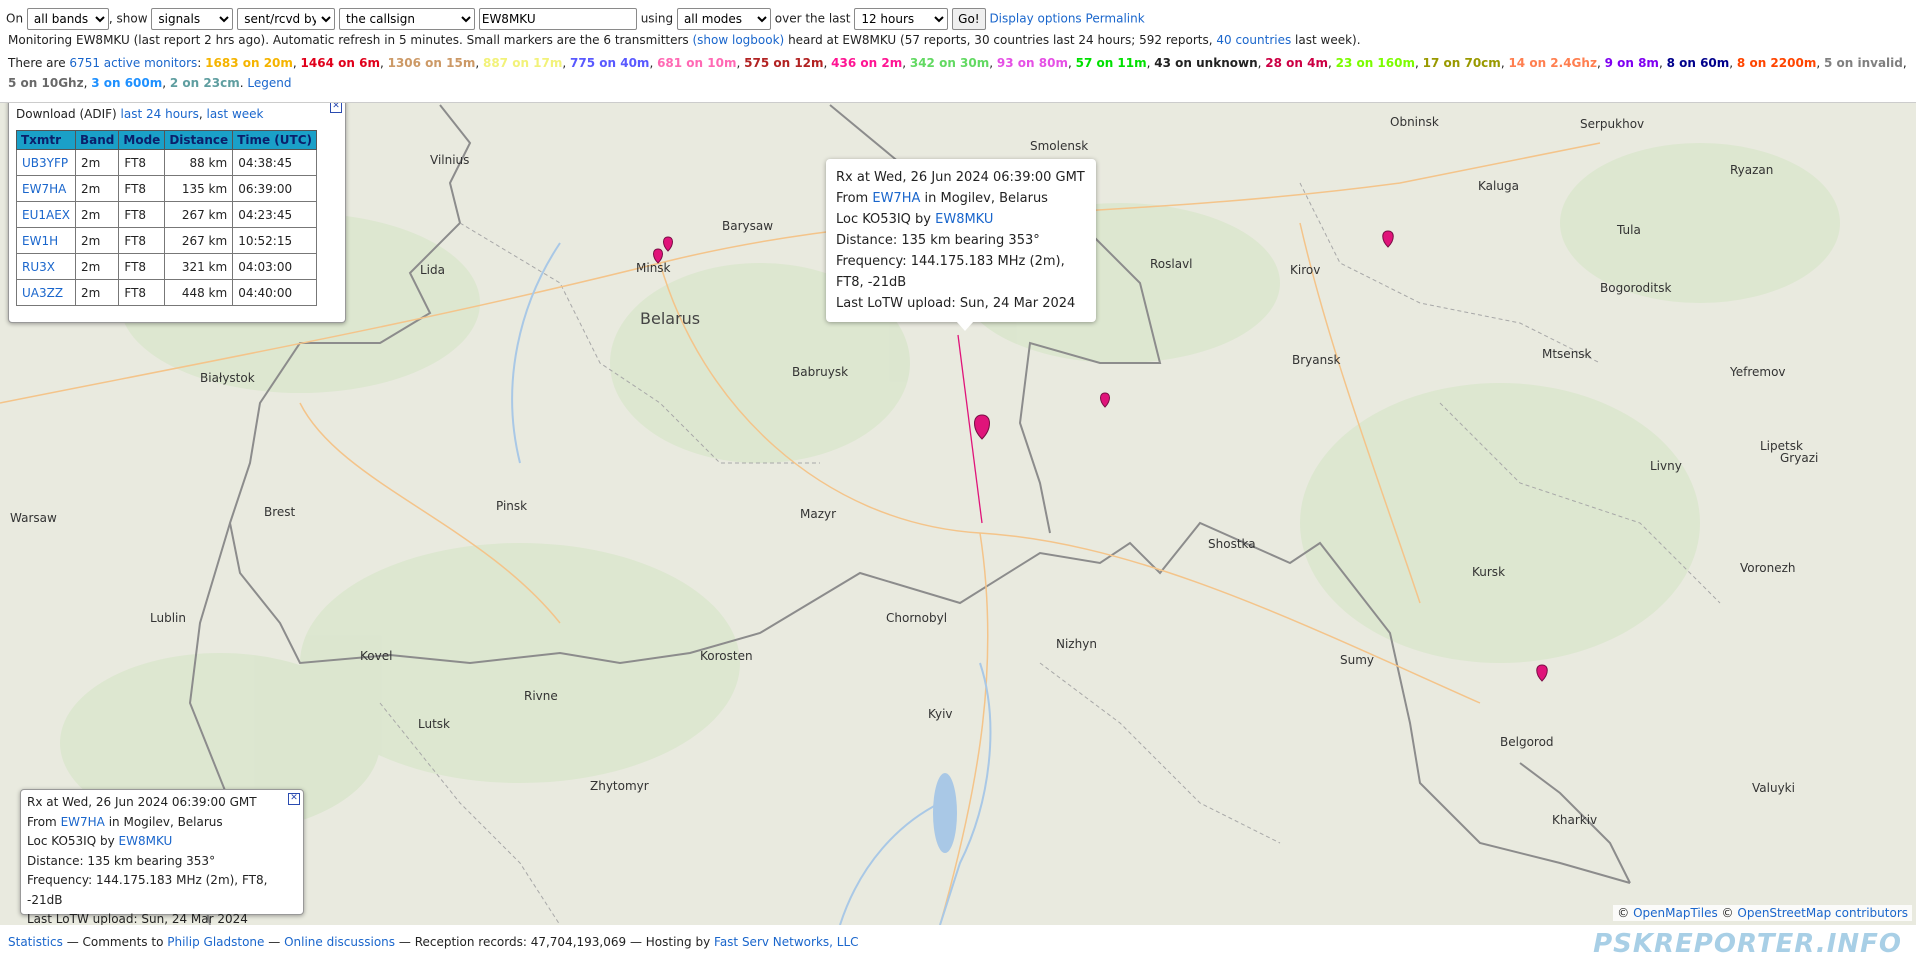 The height and width of the screenshot is (961, 1916). I want to click on target-select: the callsign, so click(407, 19).